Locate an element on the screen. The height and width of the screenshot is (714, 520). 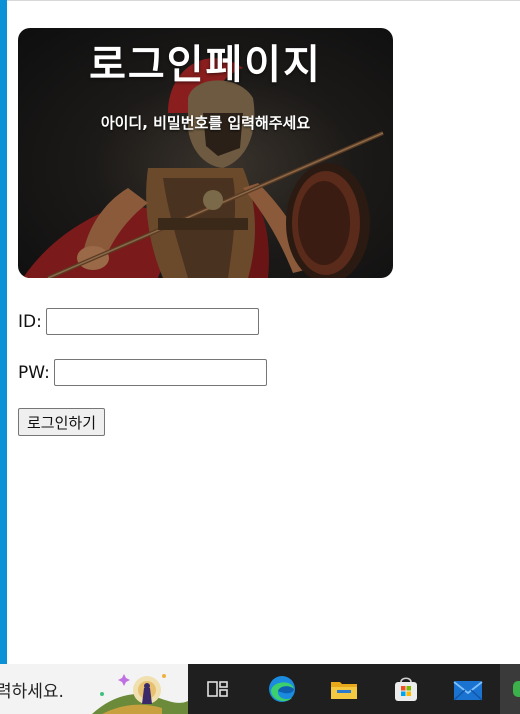
window-edge is located at coordinates (3, 332).